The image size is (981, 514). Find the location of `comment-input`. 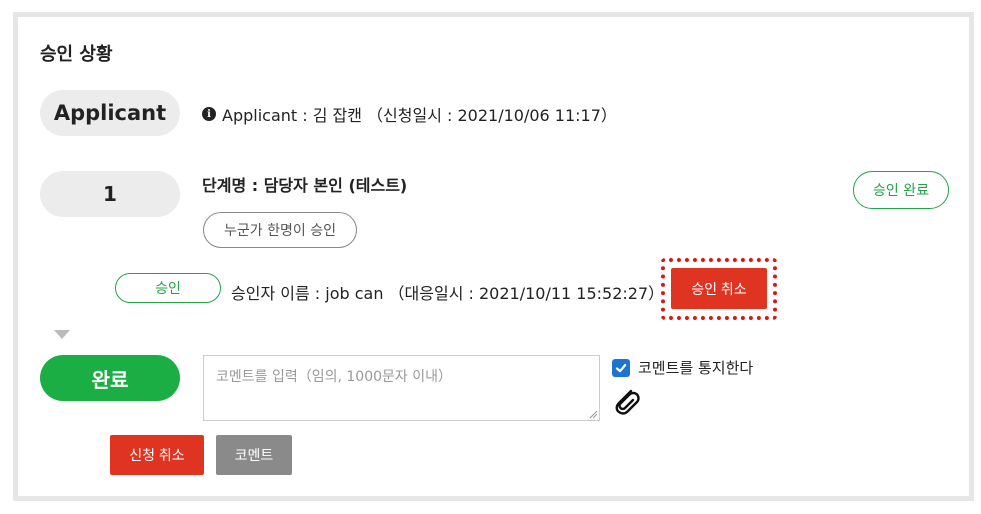

comment-input is located at coordinates (401, 388).